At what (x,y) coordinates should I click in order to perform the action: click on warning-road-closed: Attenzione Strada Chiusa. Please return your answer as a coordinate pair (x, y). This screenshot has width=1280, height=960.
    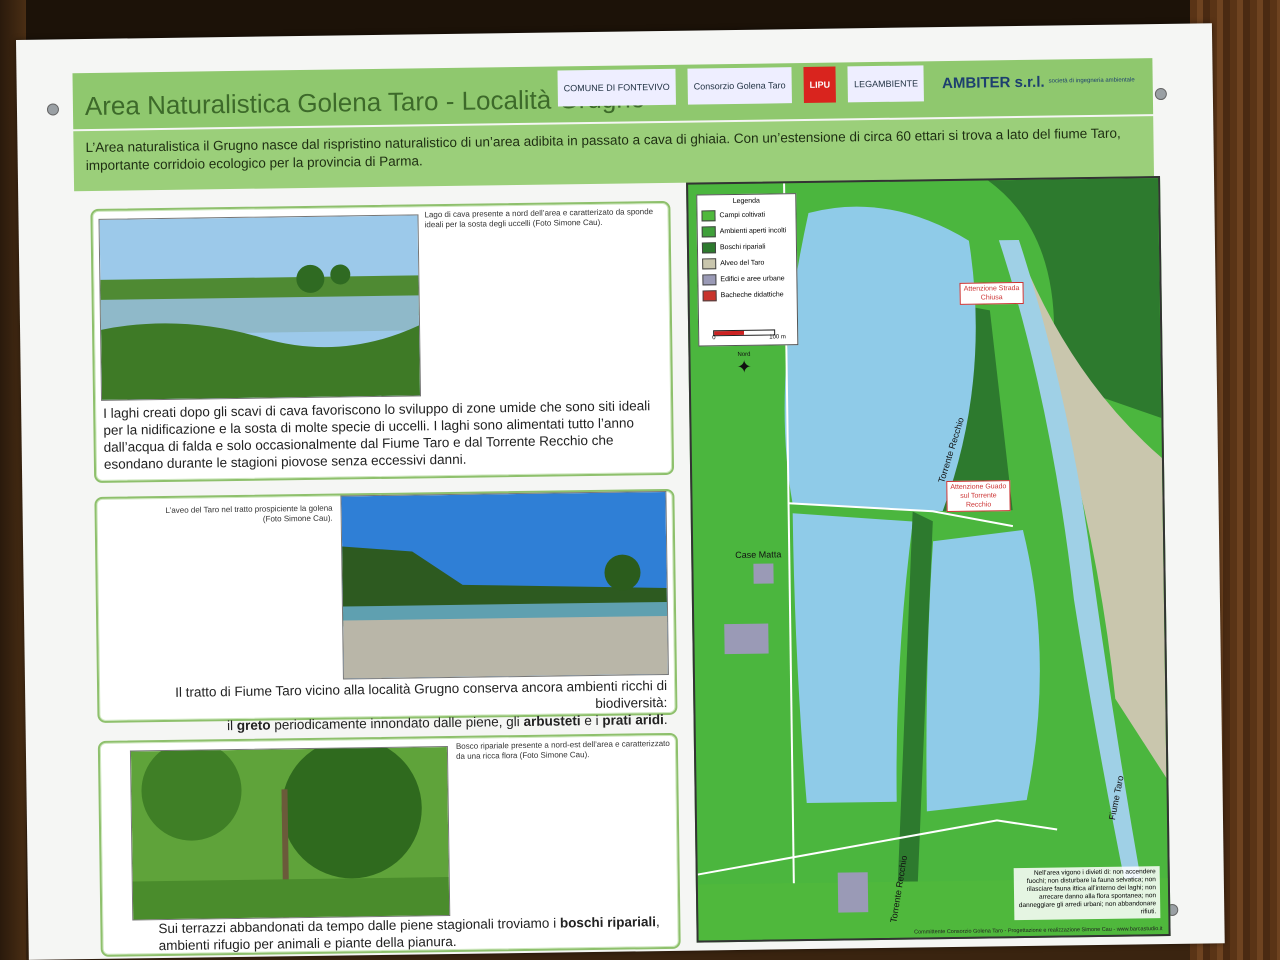
    Looking at the image, I should click on (991, 293).